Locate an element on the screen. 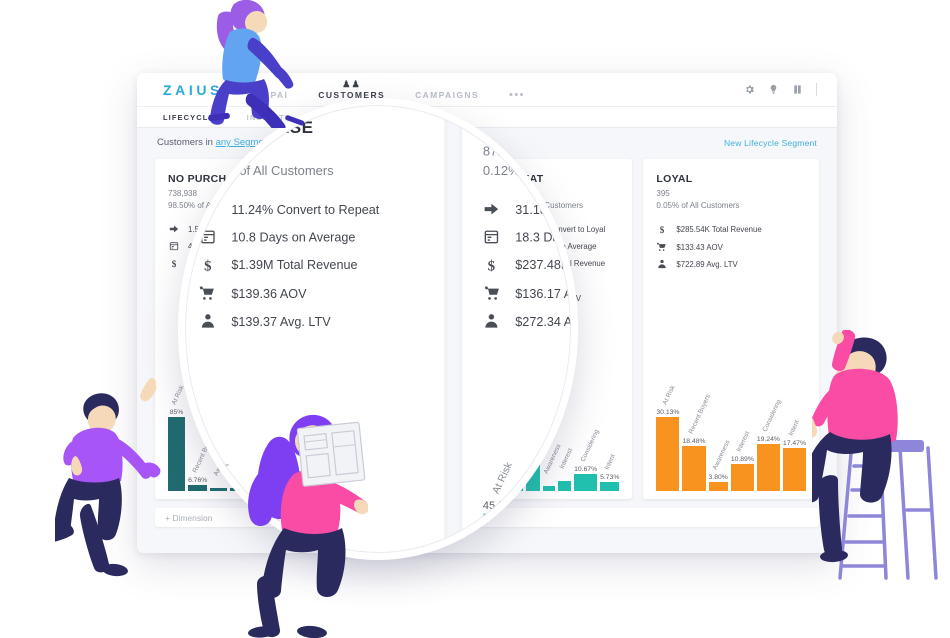 The image size is (950, 638). bar-column: At Risk 60.85% is located at coordinates (217, 493).